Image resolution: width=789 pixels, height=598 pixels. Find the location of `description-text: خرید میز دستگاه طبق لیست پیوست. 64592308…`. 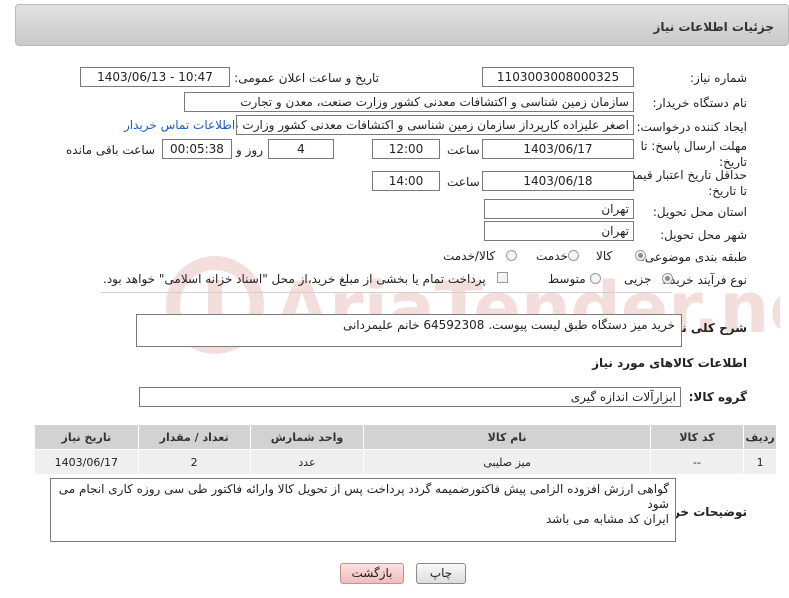

description-text: خرید میز دستگاه طبق لیست پیوست. 64592308… is located at coordinates (508, 325).